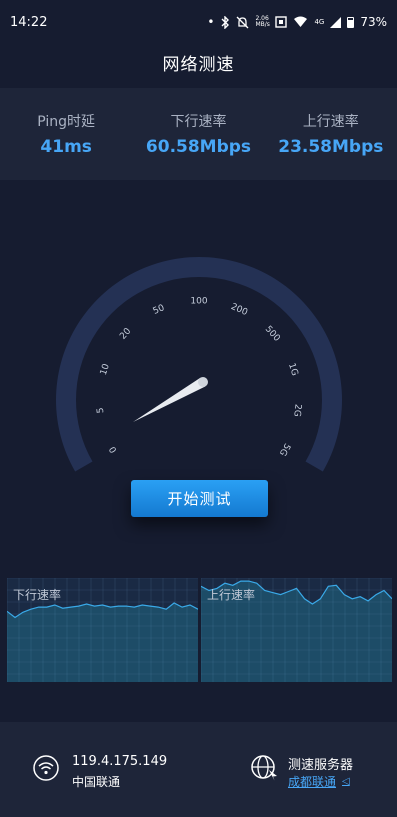 The height and width of the screenshot is (817, 397). What do you see at coordinates (331, 147) in the screenshot?
I see `upload-value: 23.58Mbps` at bounding box center [331, 147].